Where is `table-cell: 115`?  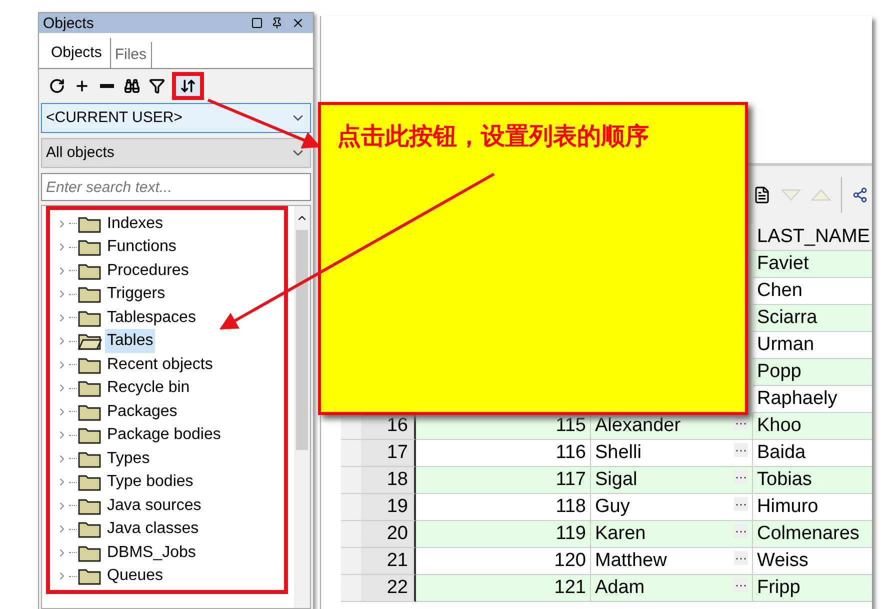
table-cell: 115 is located at coordinates (503, 426).